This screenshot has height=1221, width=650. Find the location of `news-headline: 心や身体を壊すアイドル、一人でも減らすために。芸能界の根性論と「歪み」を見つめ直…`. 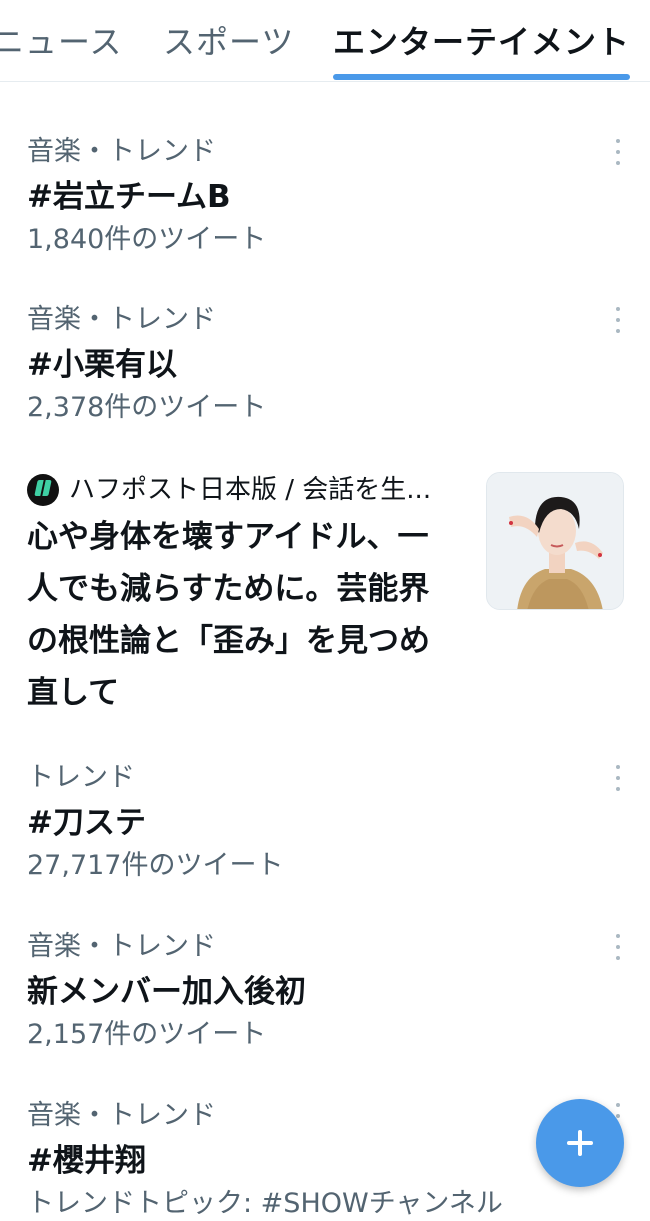

news-headline: 心や身体を壊すアイドル、一人でも減らすために。芸能界の根性論と「歪み」を見つめ直… is located at coordinates (228, 615).